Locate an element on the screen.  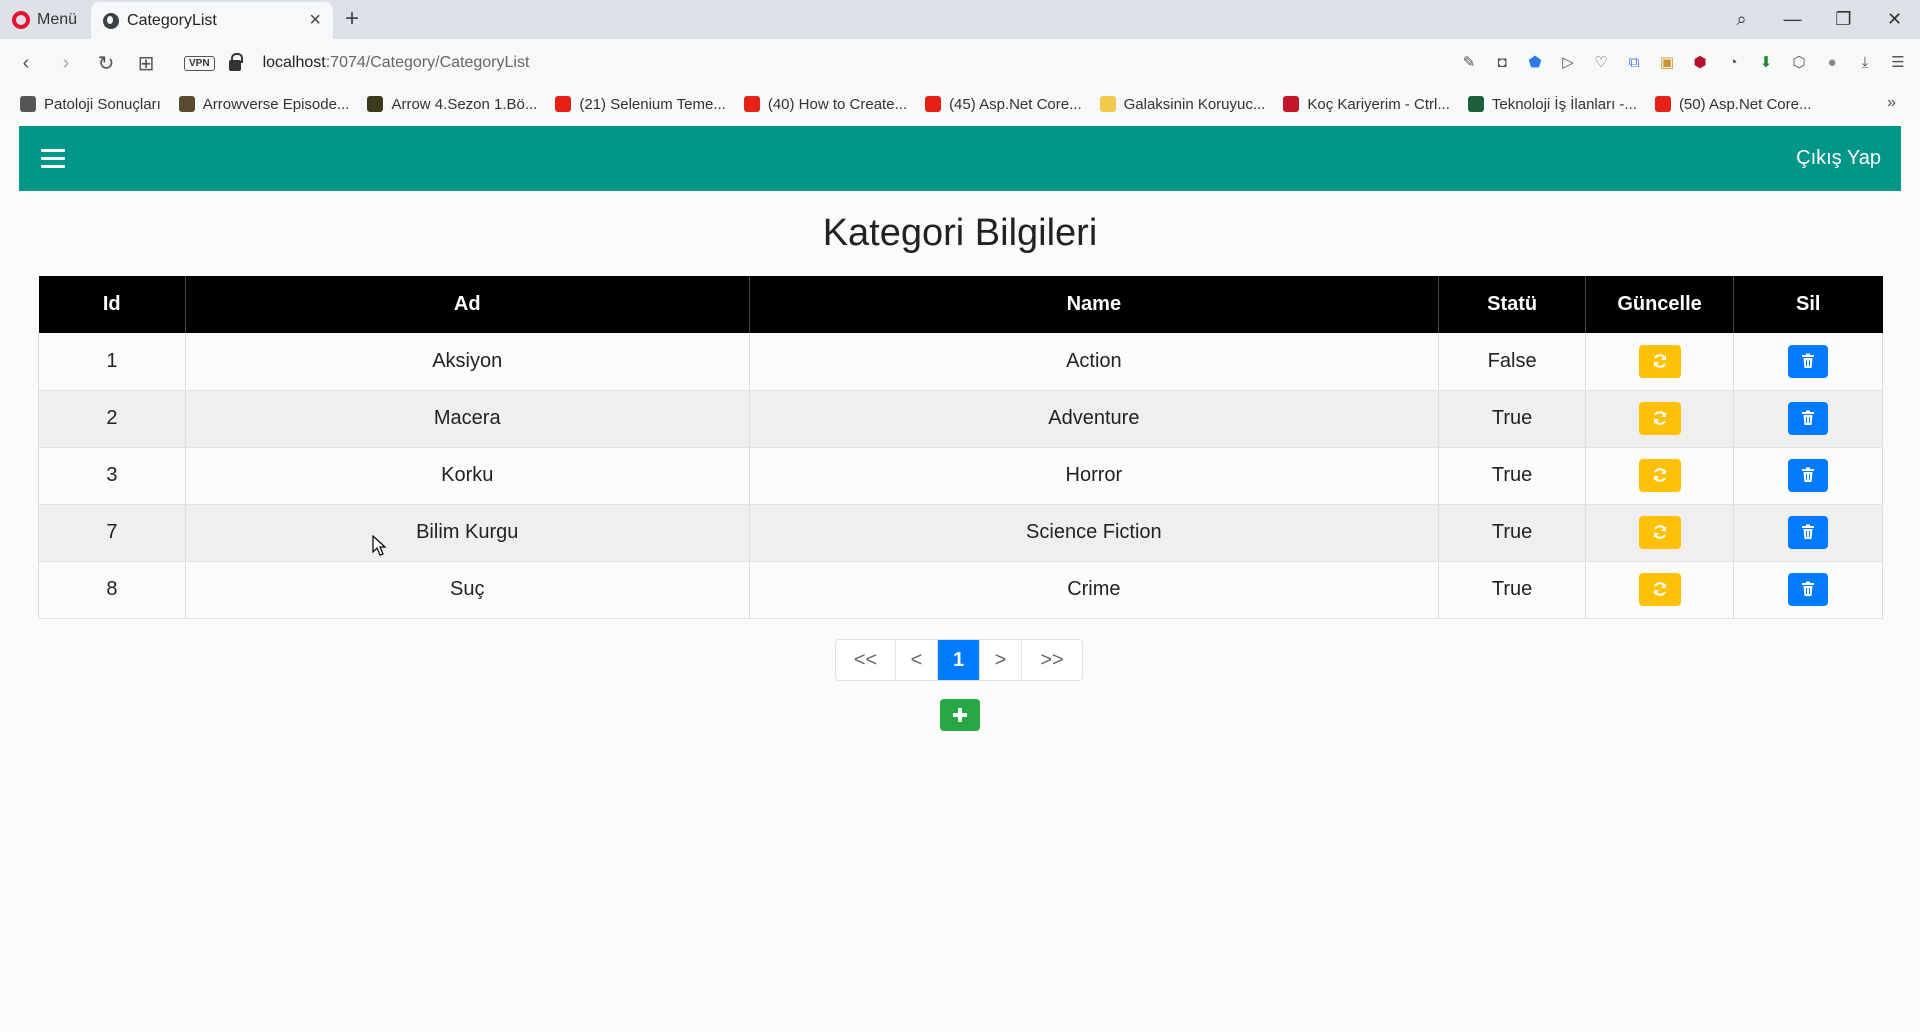
ublock-icon: ⬢ is located at coordinates (1700, 63).